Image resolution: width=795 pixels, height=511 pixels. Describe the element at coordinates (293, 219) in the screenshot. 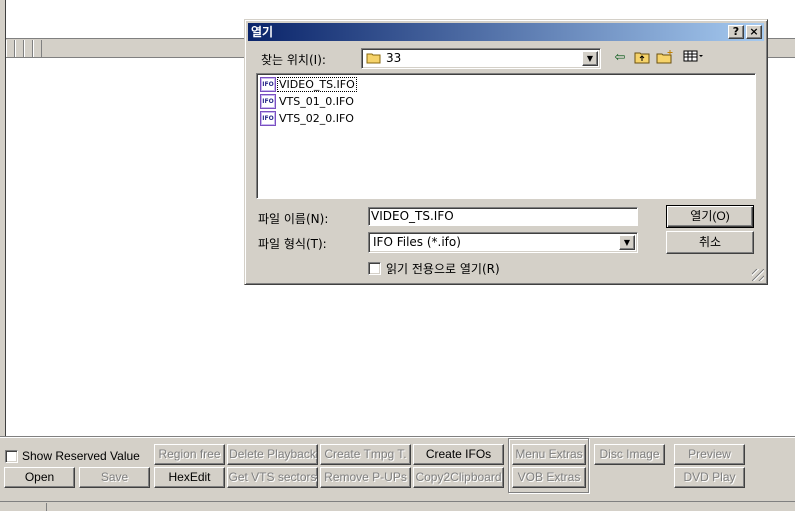

I see `filename-label: 파일 이름(N):` at that location.